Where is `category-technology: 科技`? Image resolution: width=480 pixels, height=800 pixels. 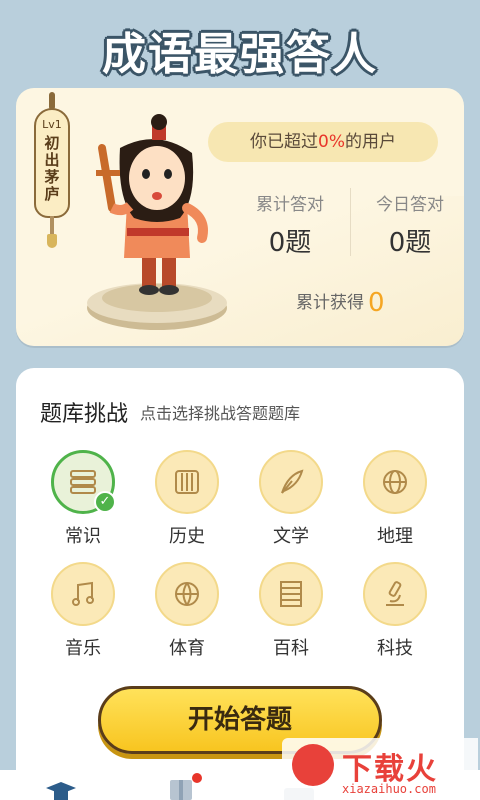 category-technology: 科技 is located at coordinates (395, 611).